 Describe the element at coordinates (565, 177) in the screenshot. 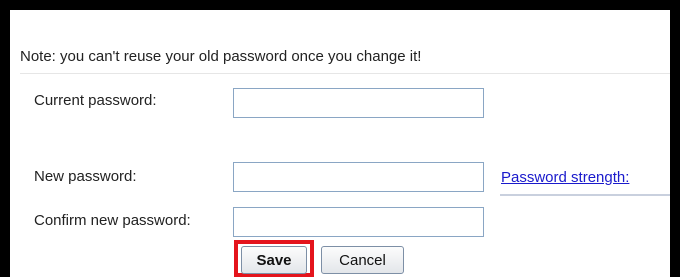

I see `password-strength-link: Password strength:` at that location.